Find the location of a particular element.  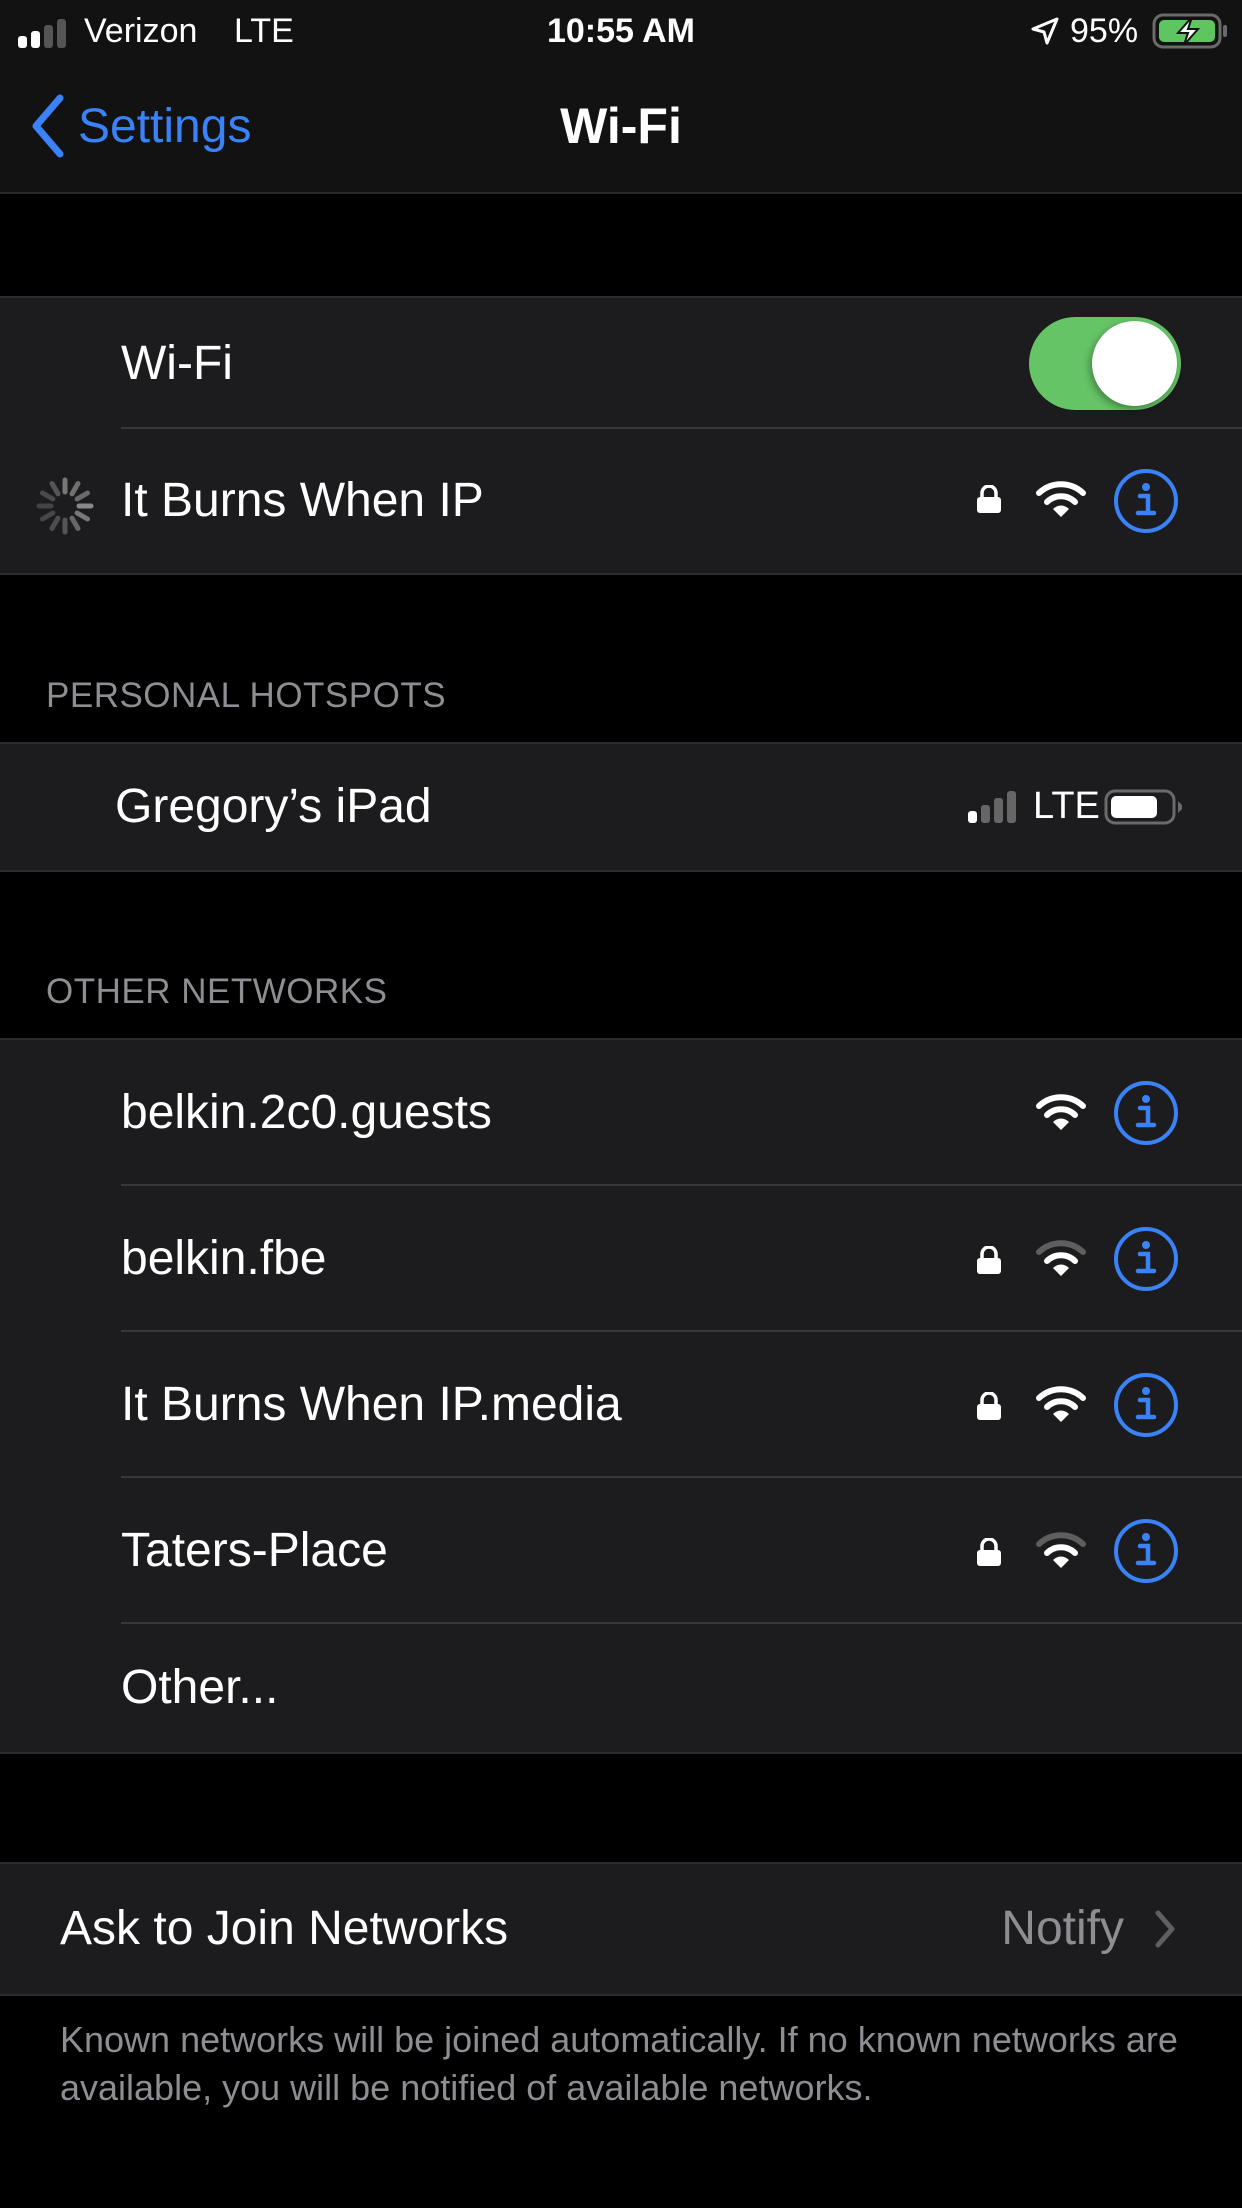

wifi-toggle-switch is located at coordinates (1105, 363).